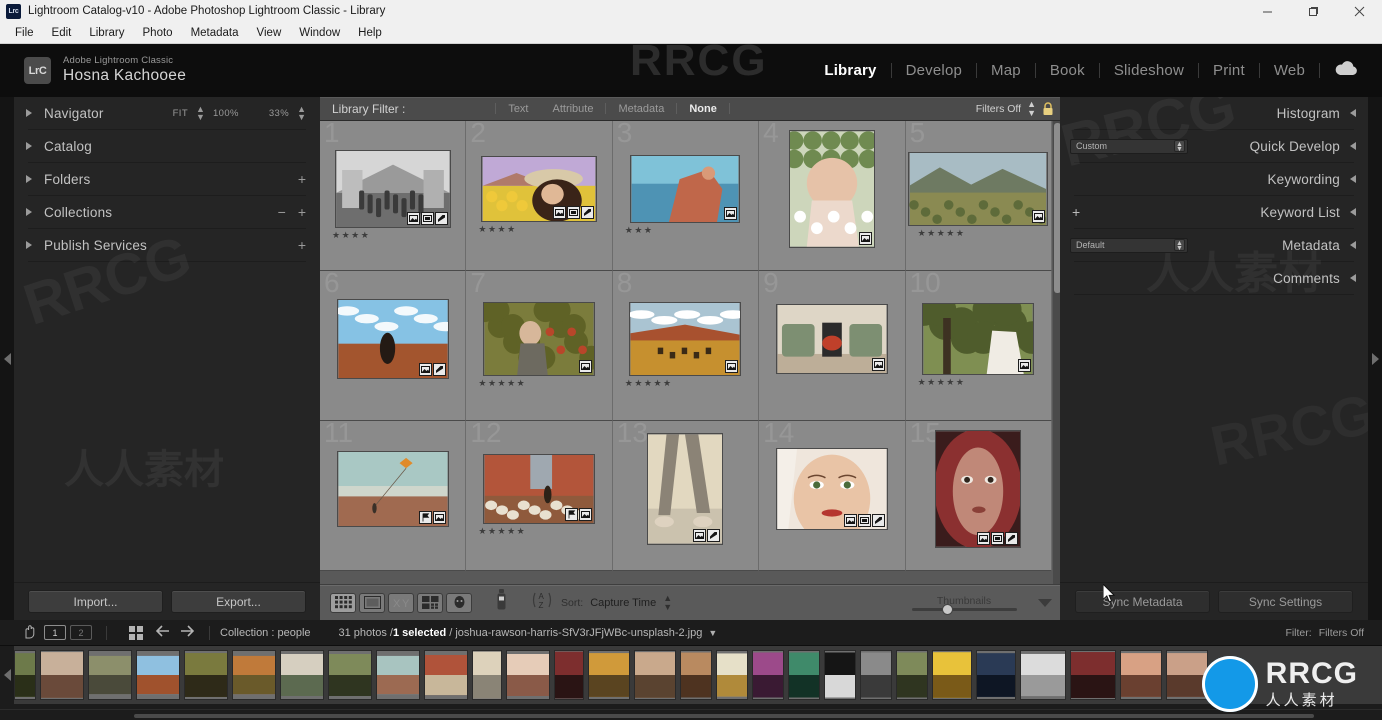 Image resolution: width=1382 pixels, height=720 pixels. Describe the element at coordinates (393, 495) in the screenshot. I see `grid-cell: 11` at that location.